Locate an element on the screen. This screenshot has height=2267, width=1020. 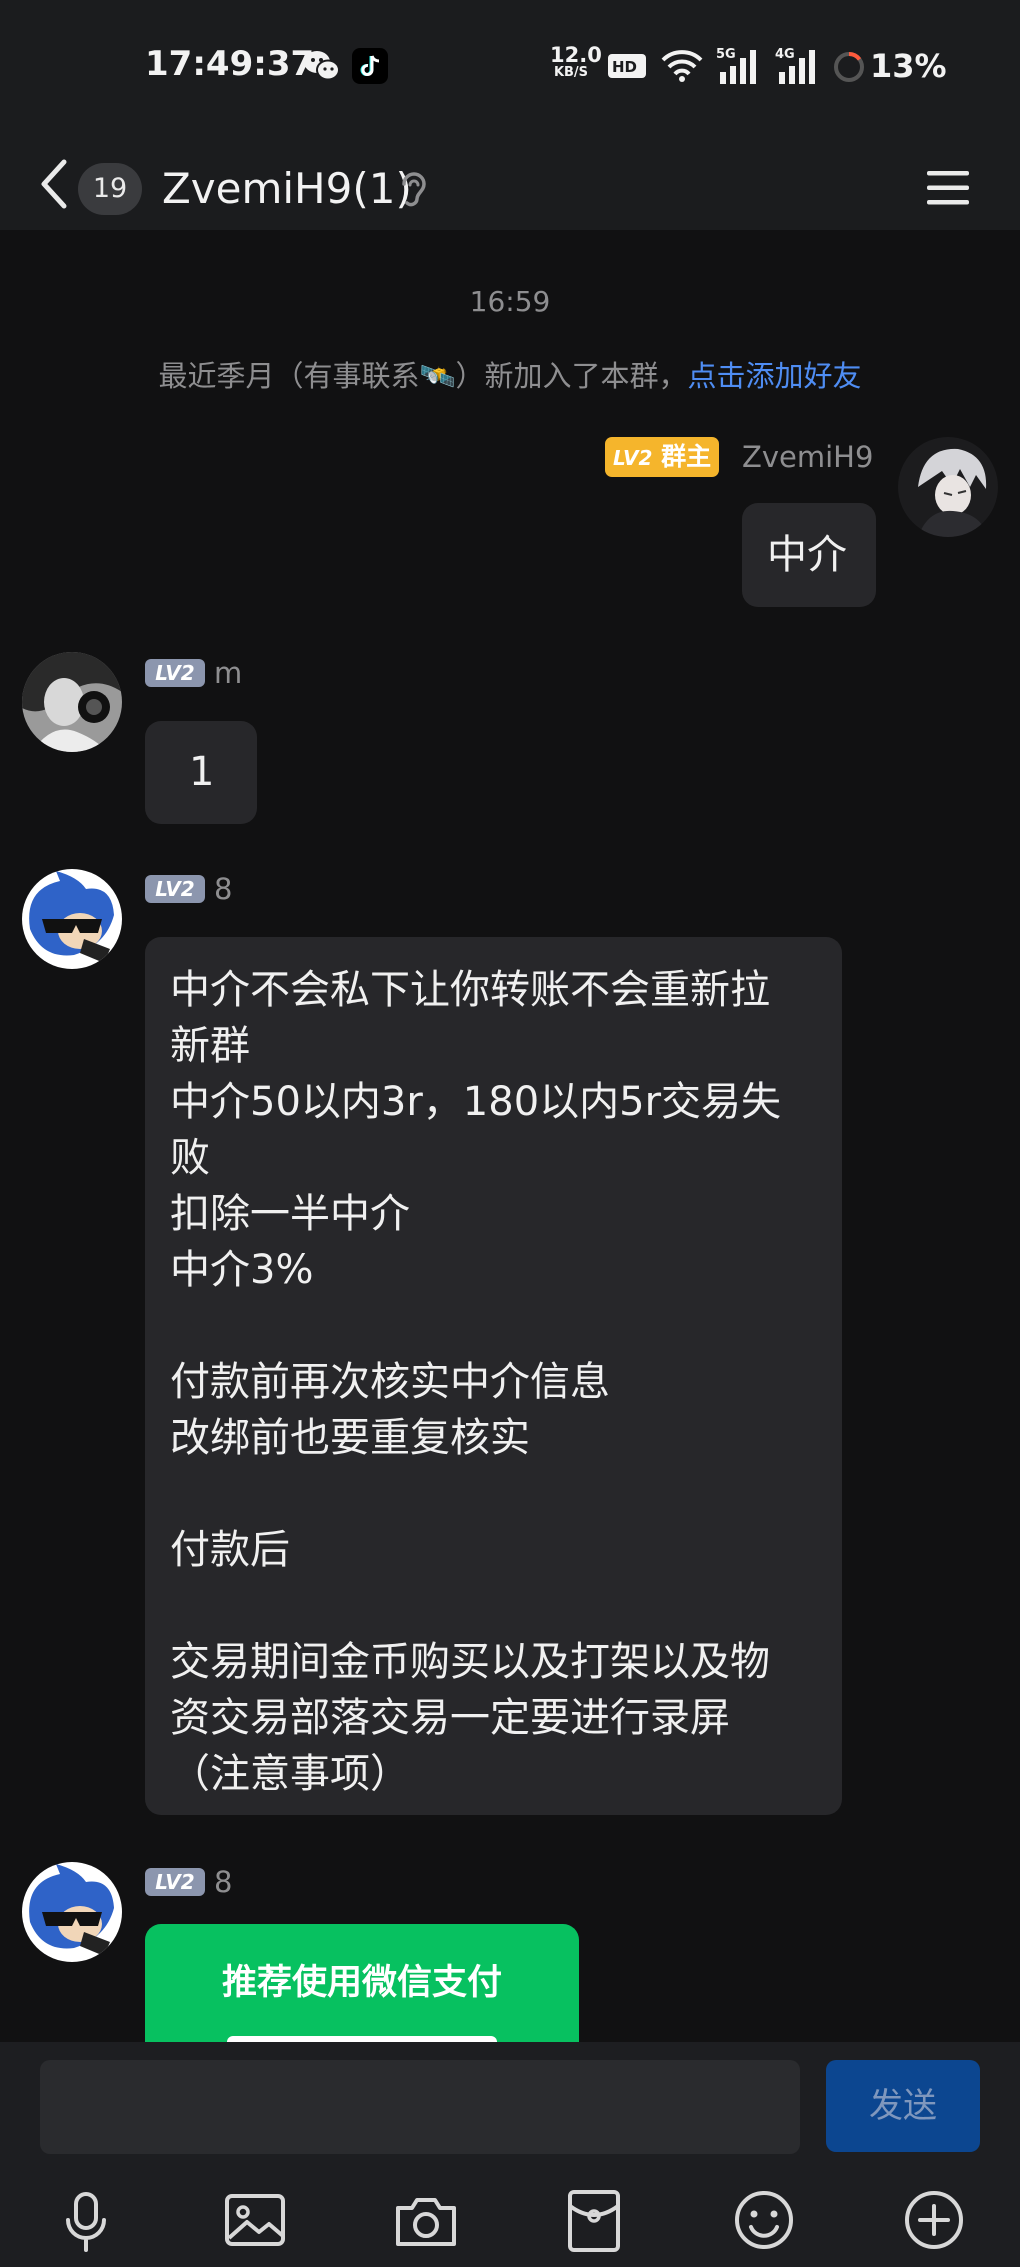
network-speed-unit: KB/S is located at coordinates (571, 72).